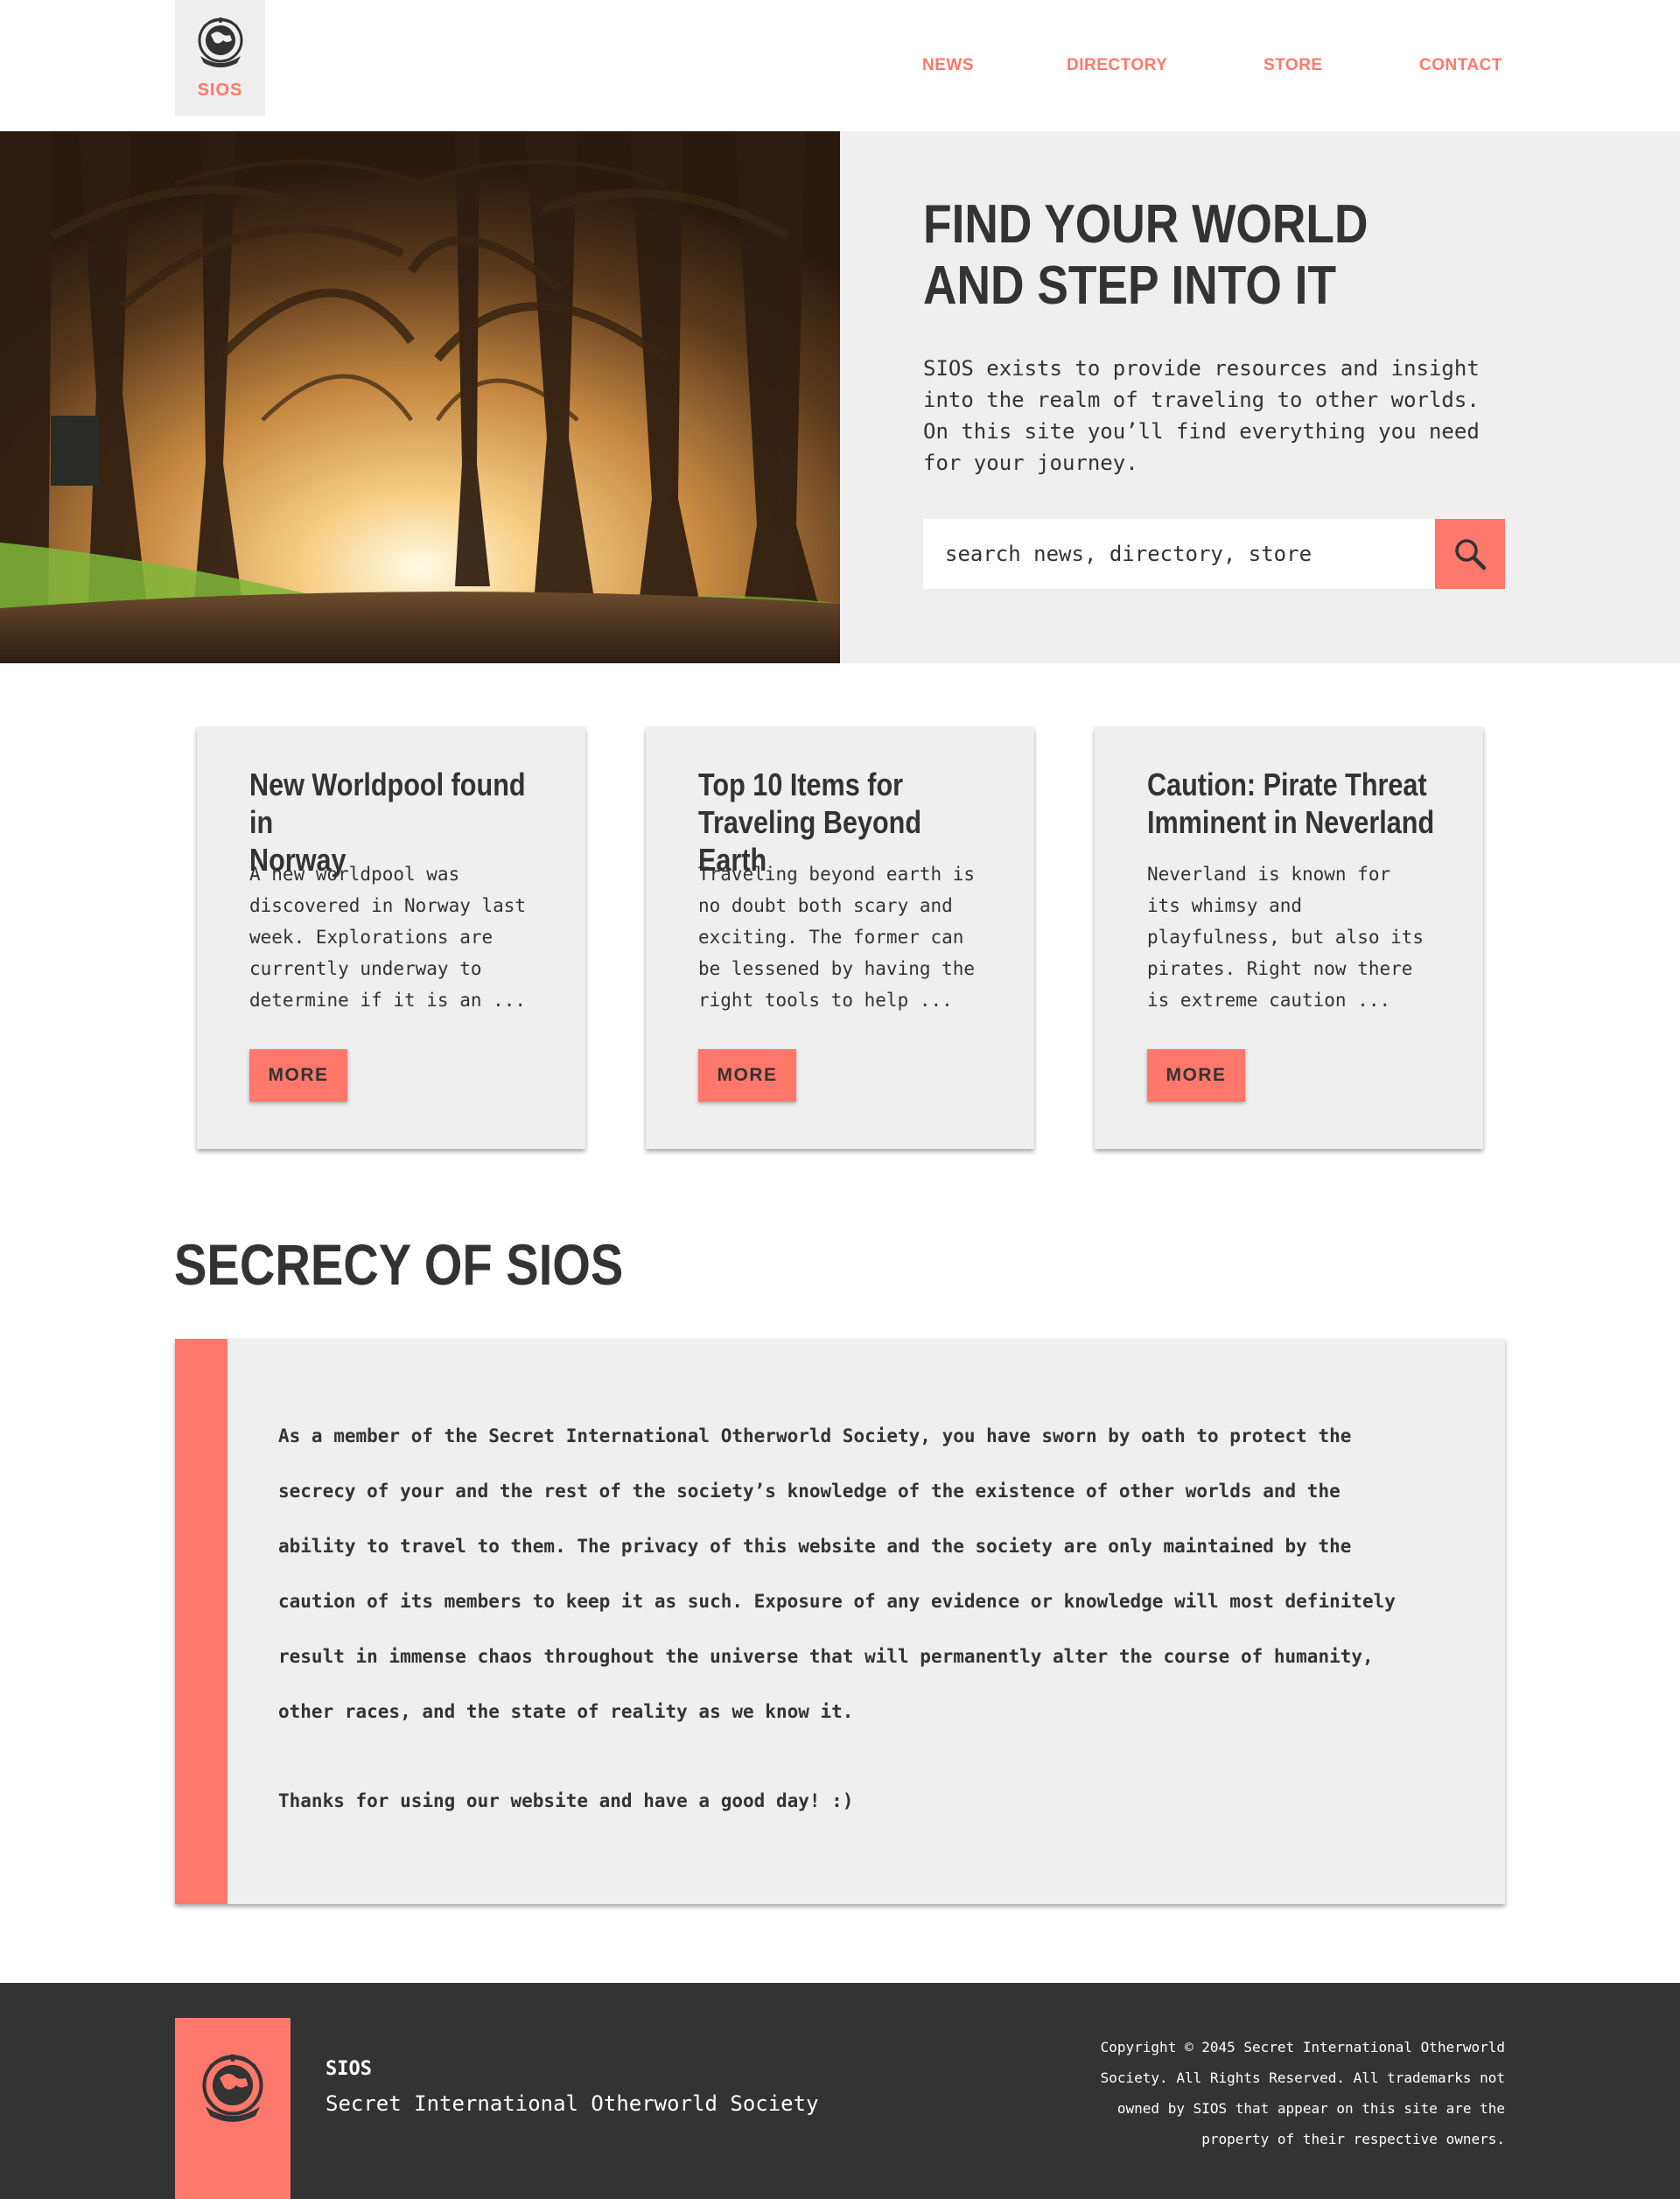  I want to click on hero-title-line: FIND YOUR WORLD, so click(1145, 224).